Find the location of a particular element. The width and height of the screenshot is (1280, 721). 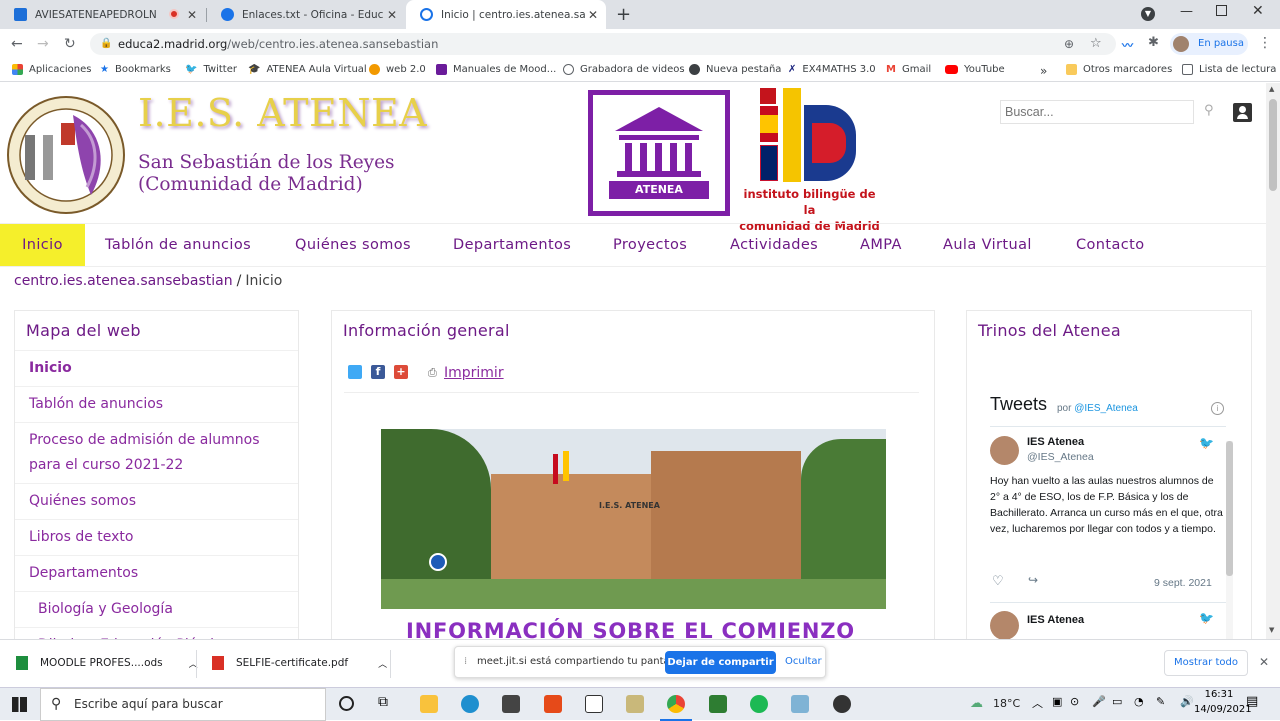

taskbar-search: ⚲ Escribe aquí para buscar is located at coordinates (183, 704).